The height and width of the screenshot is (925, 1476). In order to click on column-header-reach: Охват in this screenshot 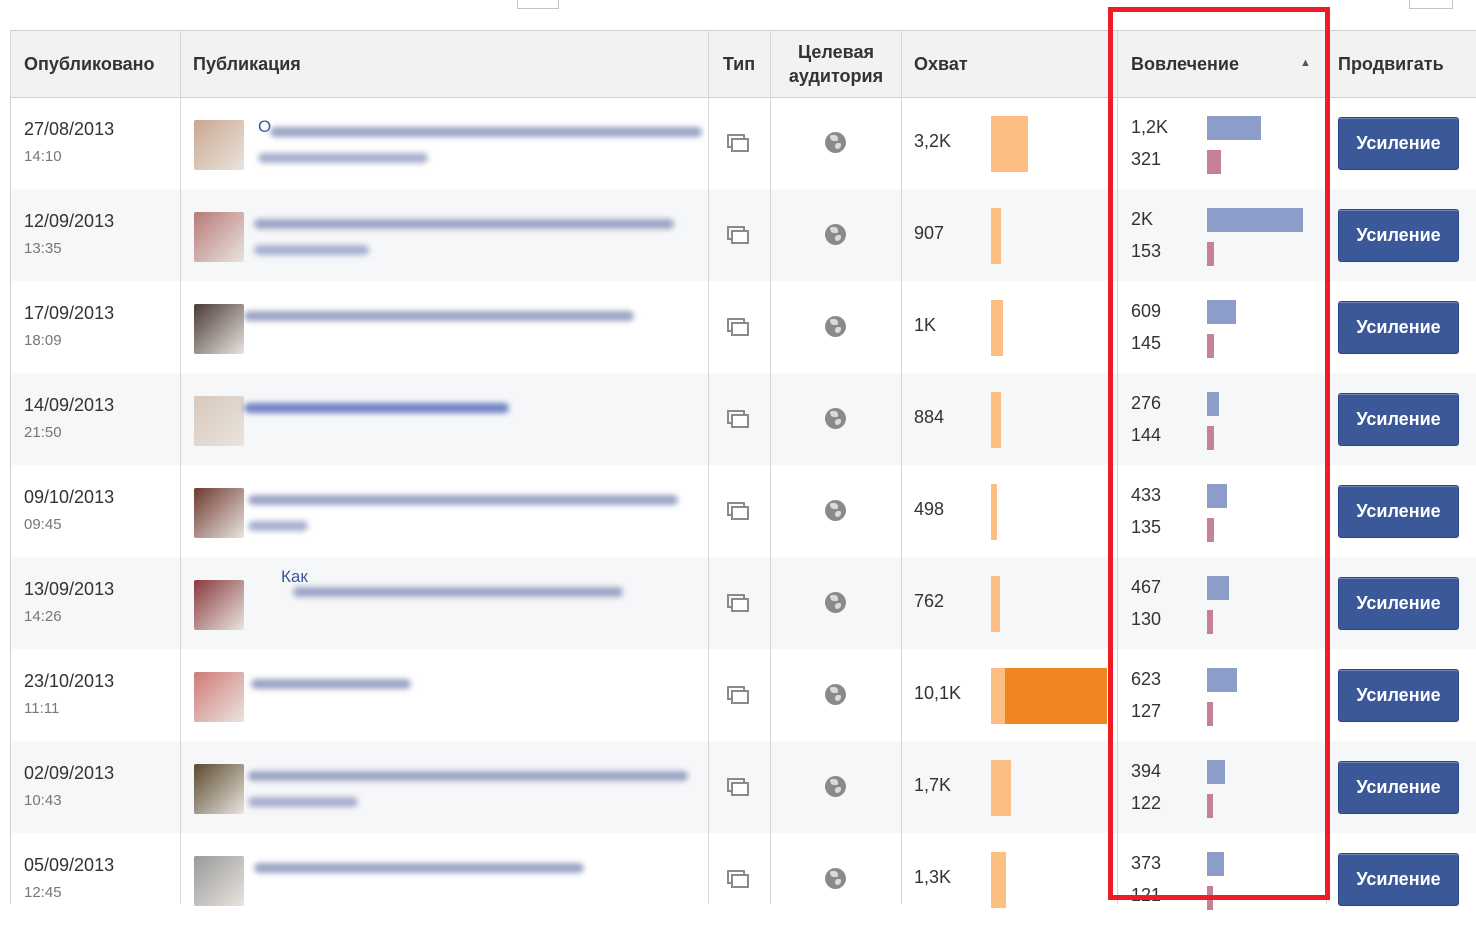, I will do `click(1014, 64)`.